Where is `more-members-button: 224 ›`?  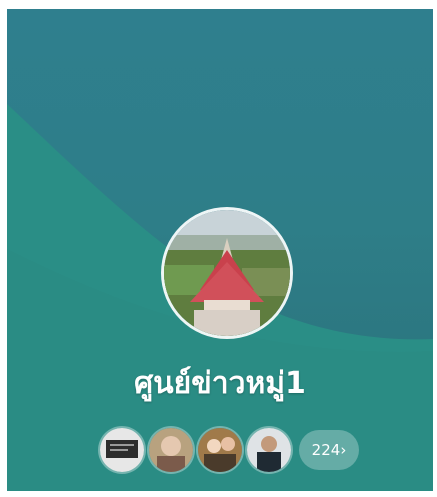 more-members-button: 224 › is located at coordinates (329, 450).